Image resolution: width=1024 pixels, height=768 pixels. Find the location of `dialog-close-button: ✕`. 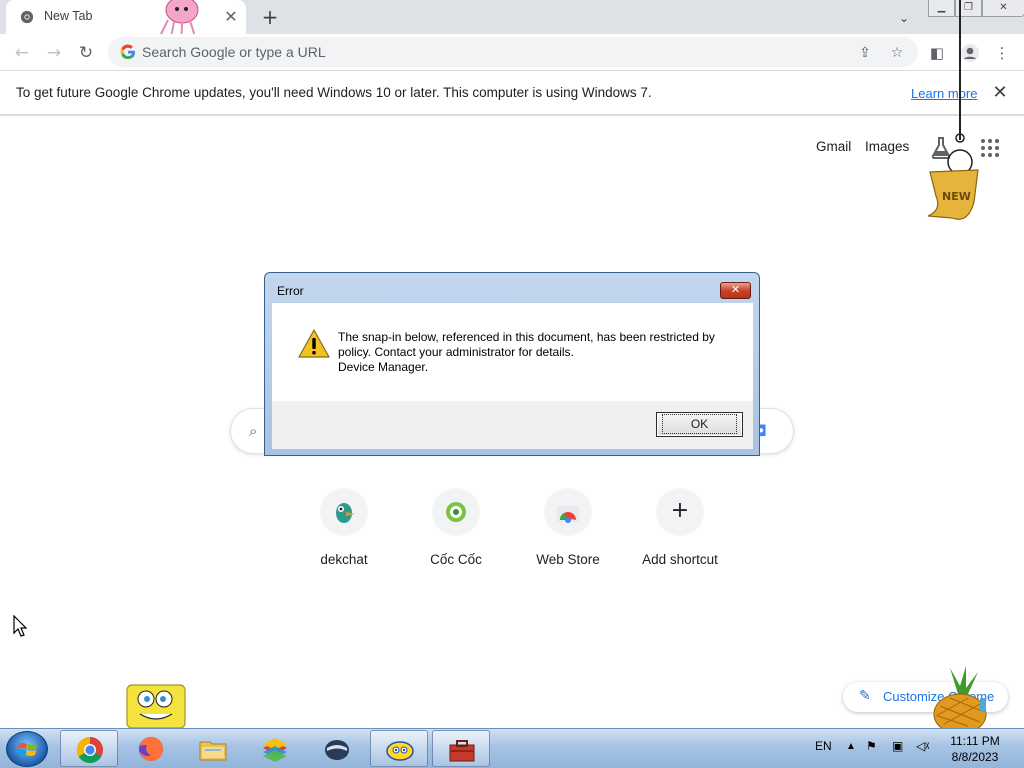

dialog-close-button: ✕ is located at coordinates (735, 290).